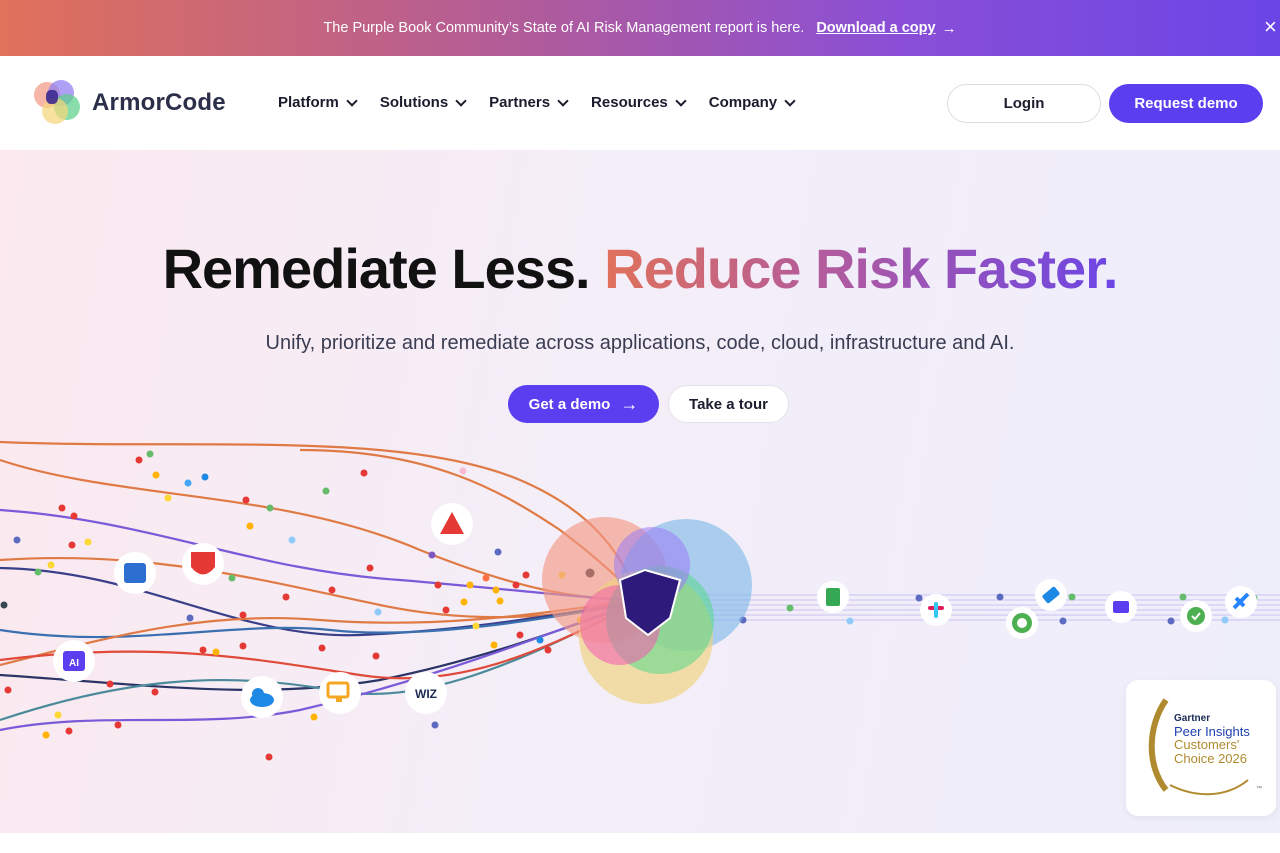  I want to click on nav-company: Company, so click(752, 102).